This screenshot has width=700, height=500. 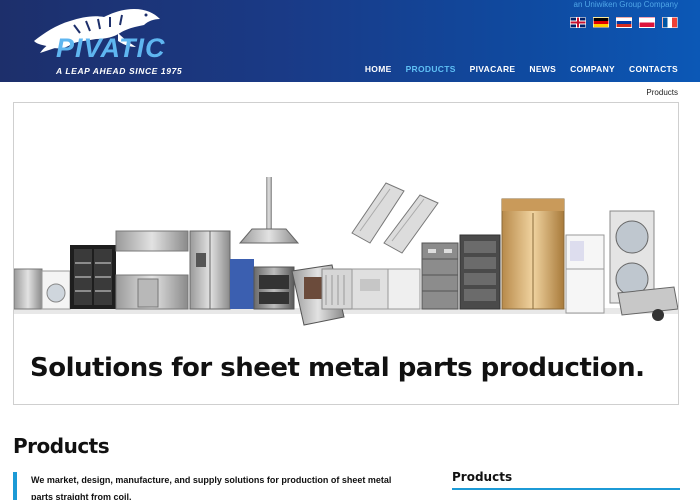 I want to click on nav-home: HOME, so click(x=378, y=69).